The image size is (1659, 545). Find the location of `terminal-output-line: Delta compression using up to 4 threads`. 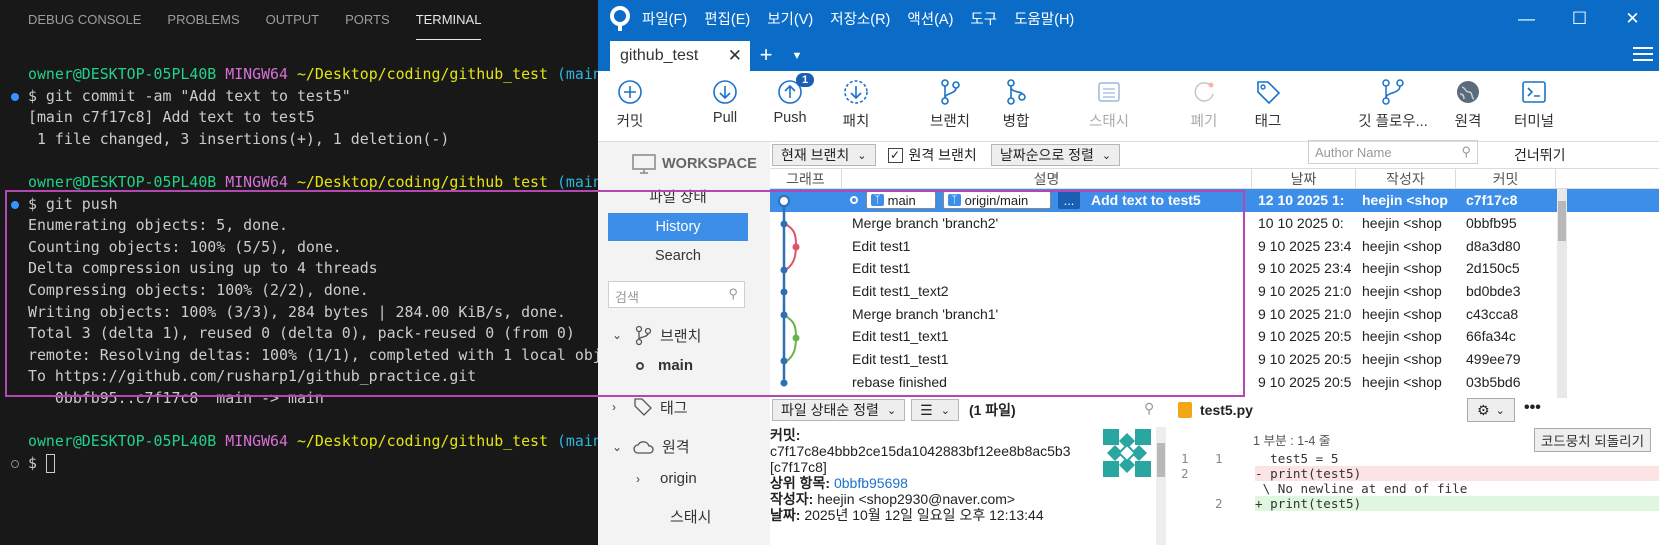

terminal-output-line: Delta compression using up to 4 threads is located at coordinates (203, 268).